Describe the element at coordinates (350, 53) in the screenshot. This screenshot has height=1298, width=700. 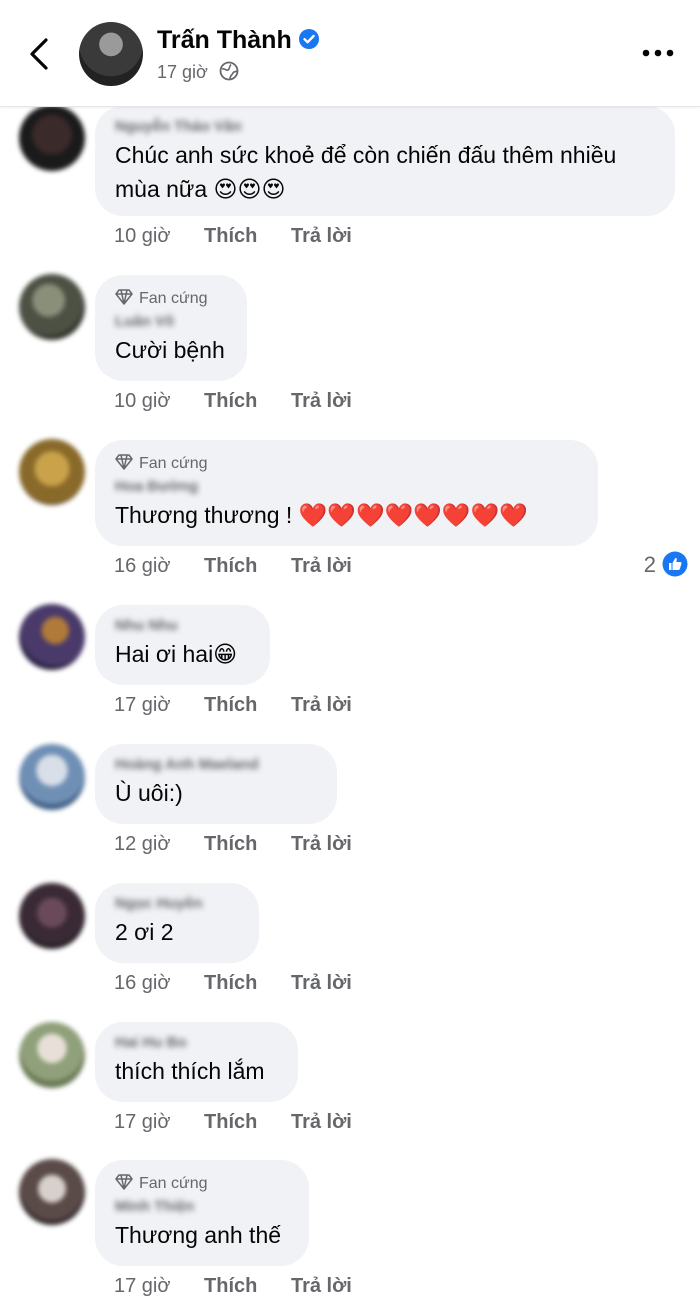
I see `post-header: Trấn Thành 17 giờ` at that location.